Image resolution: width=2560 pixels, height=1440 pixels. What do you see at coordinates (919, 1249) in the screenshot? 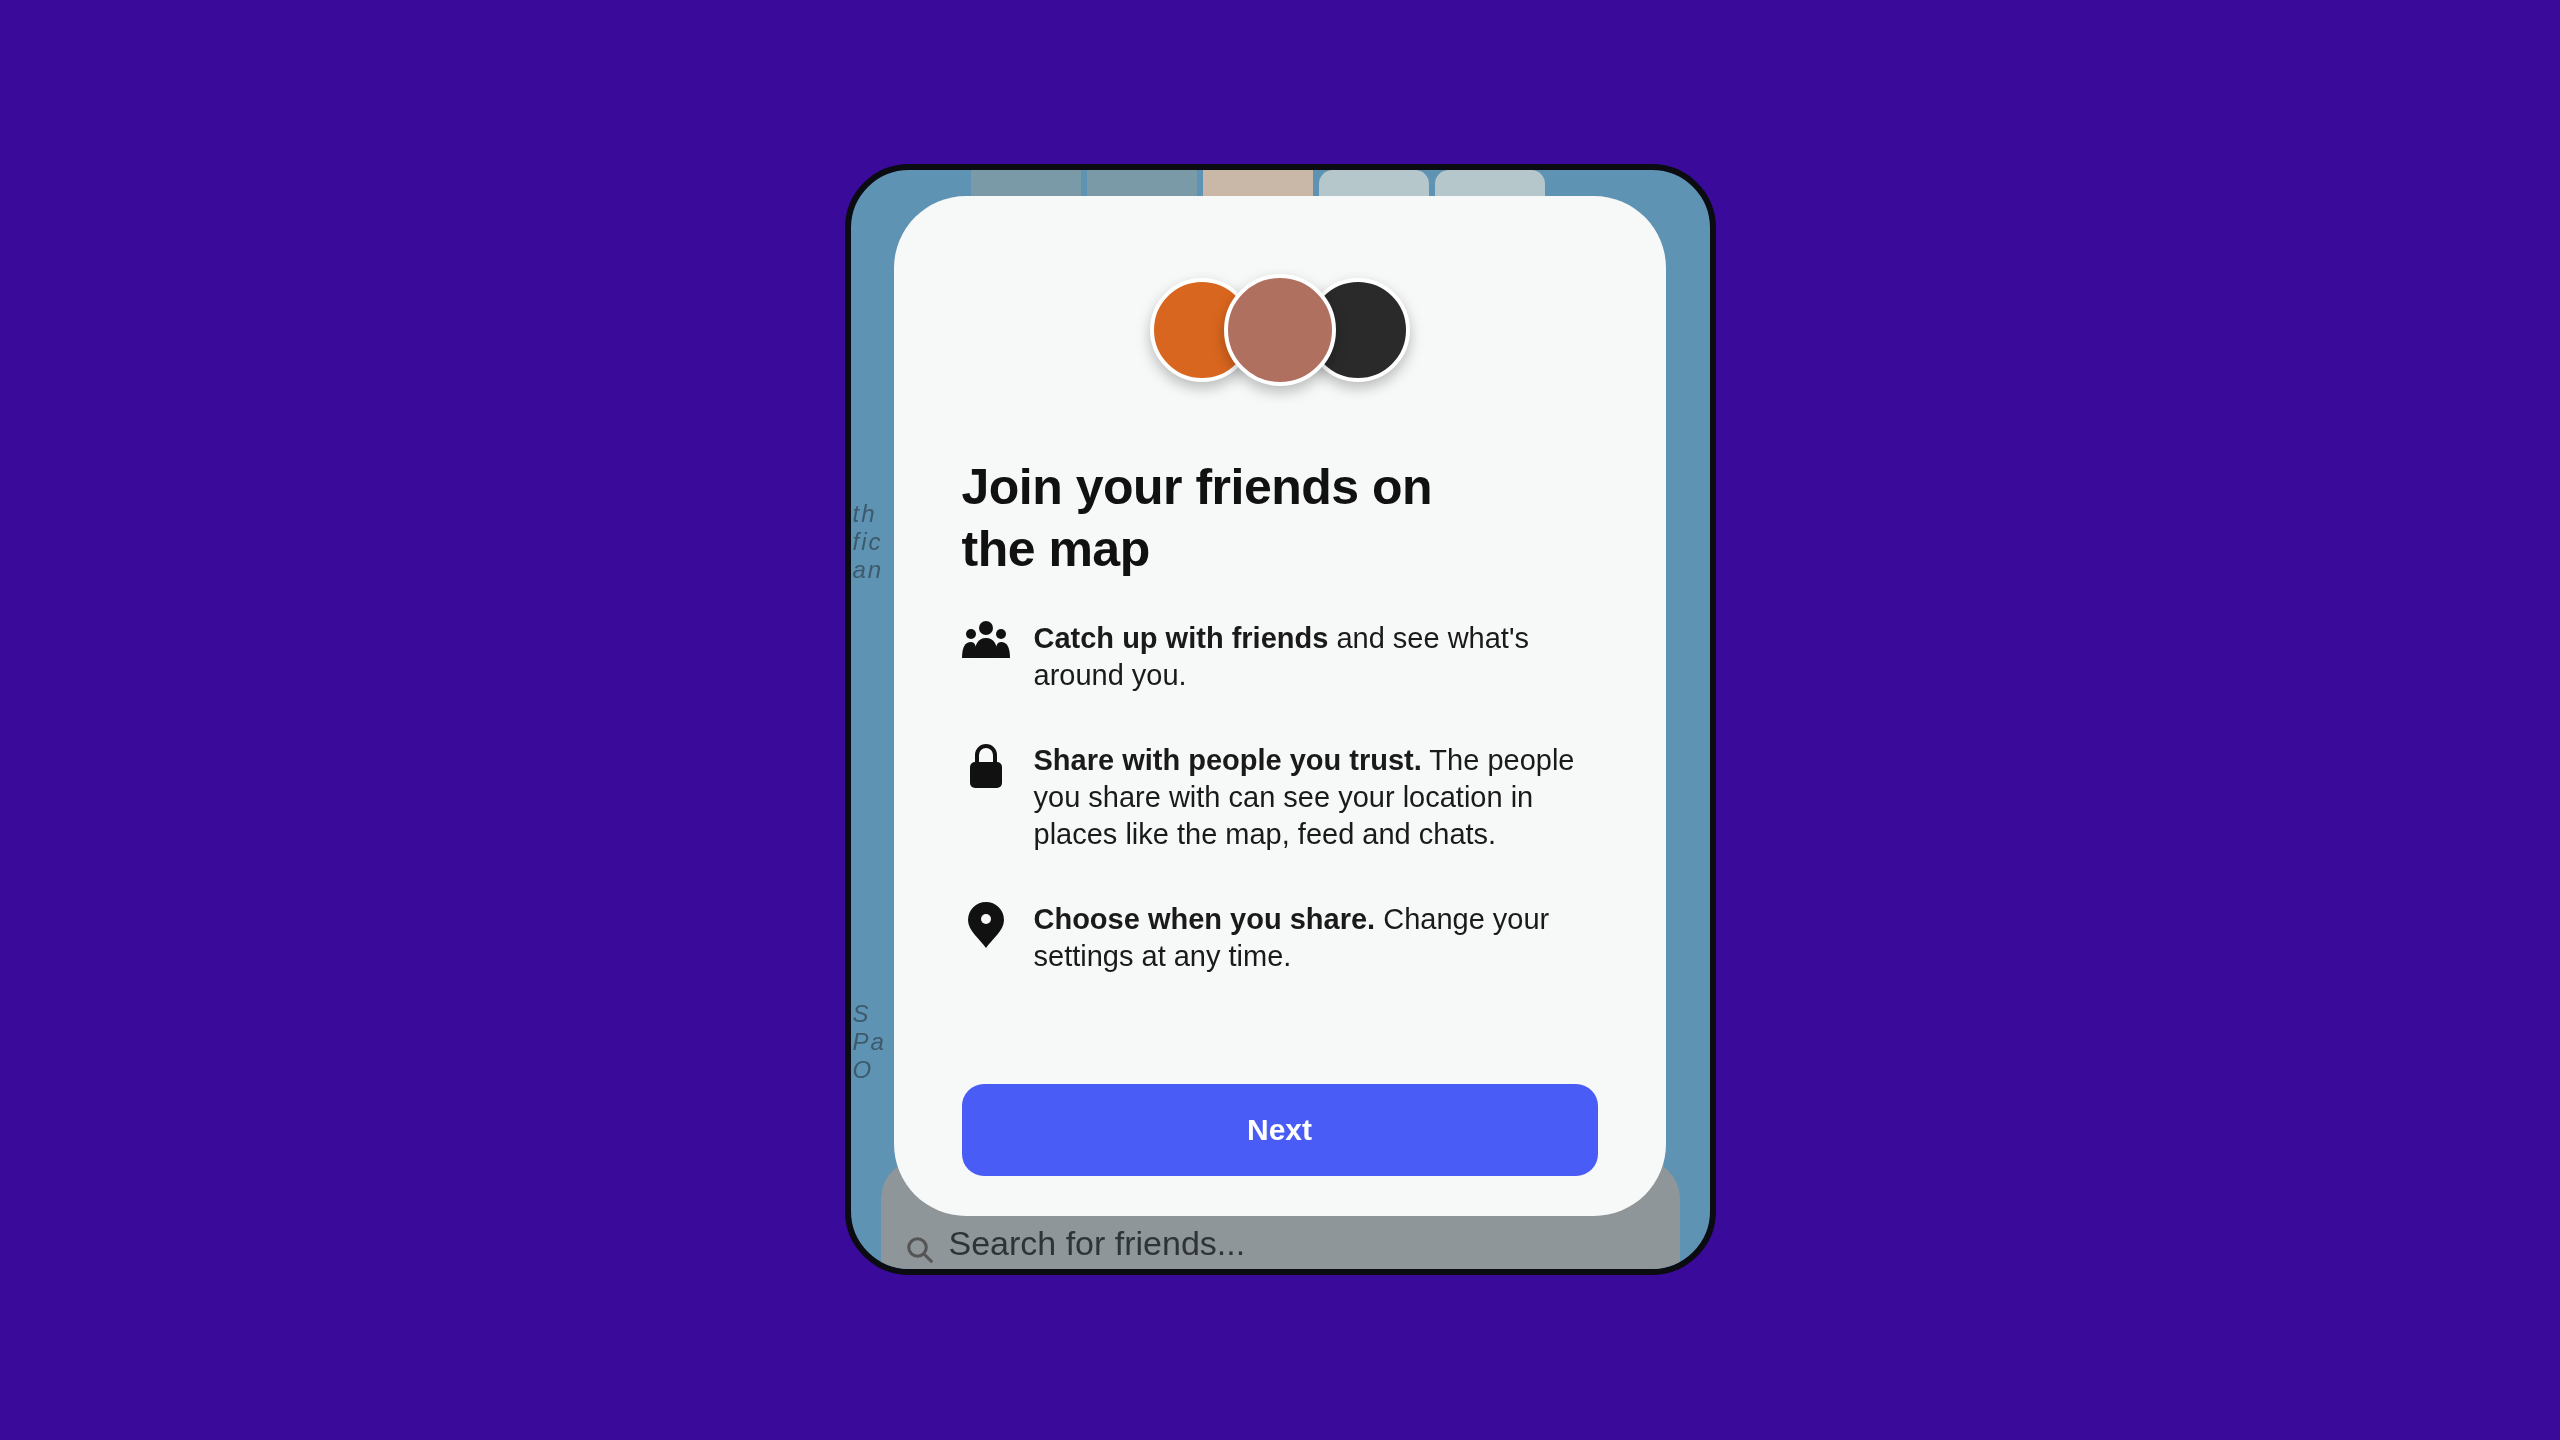
I see `search-icon` at bounding box center [919, 1249].